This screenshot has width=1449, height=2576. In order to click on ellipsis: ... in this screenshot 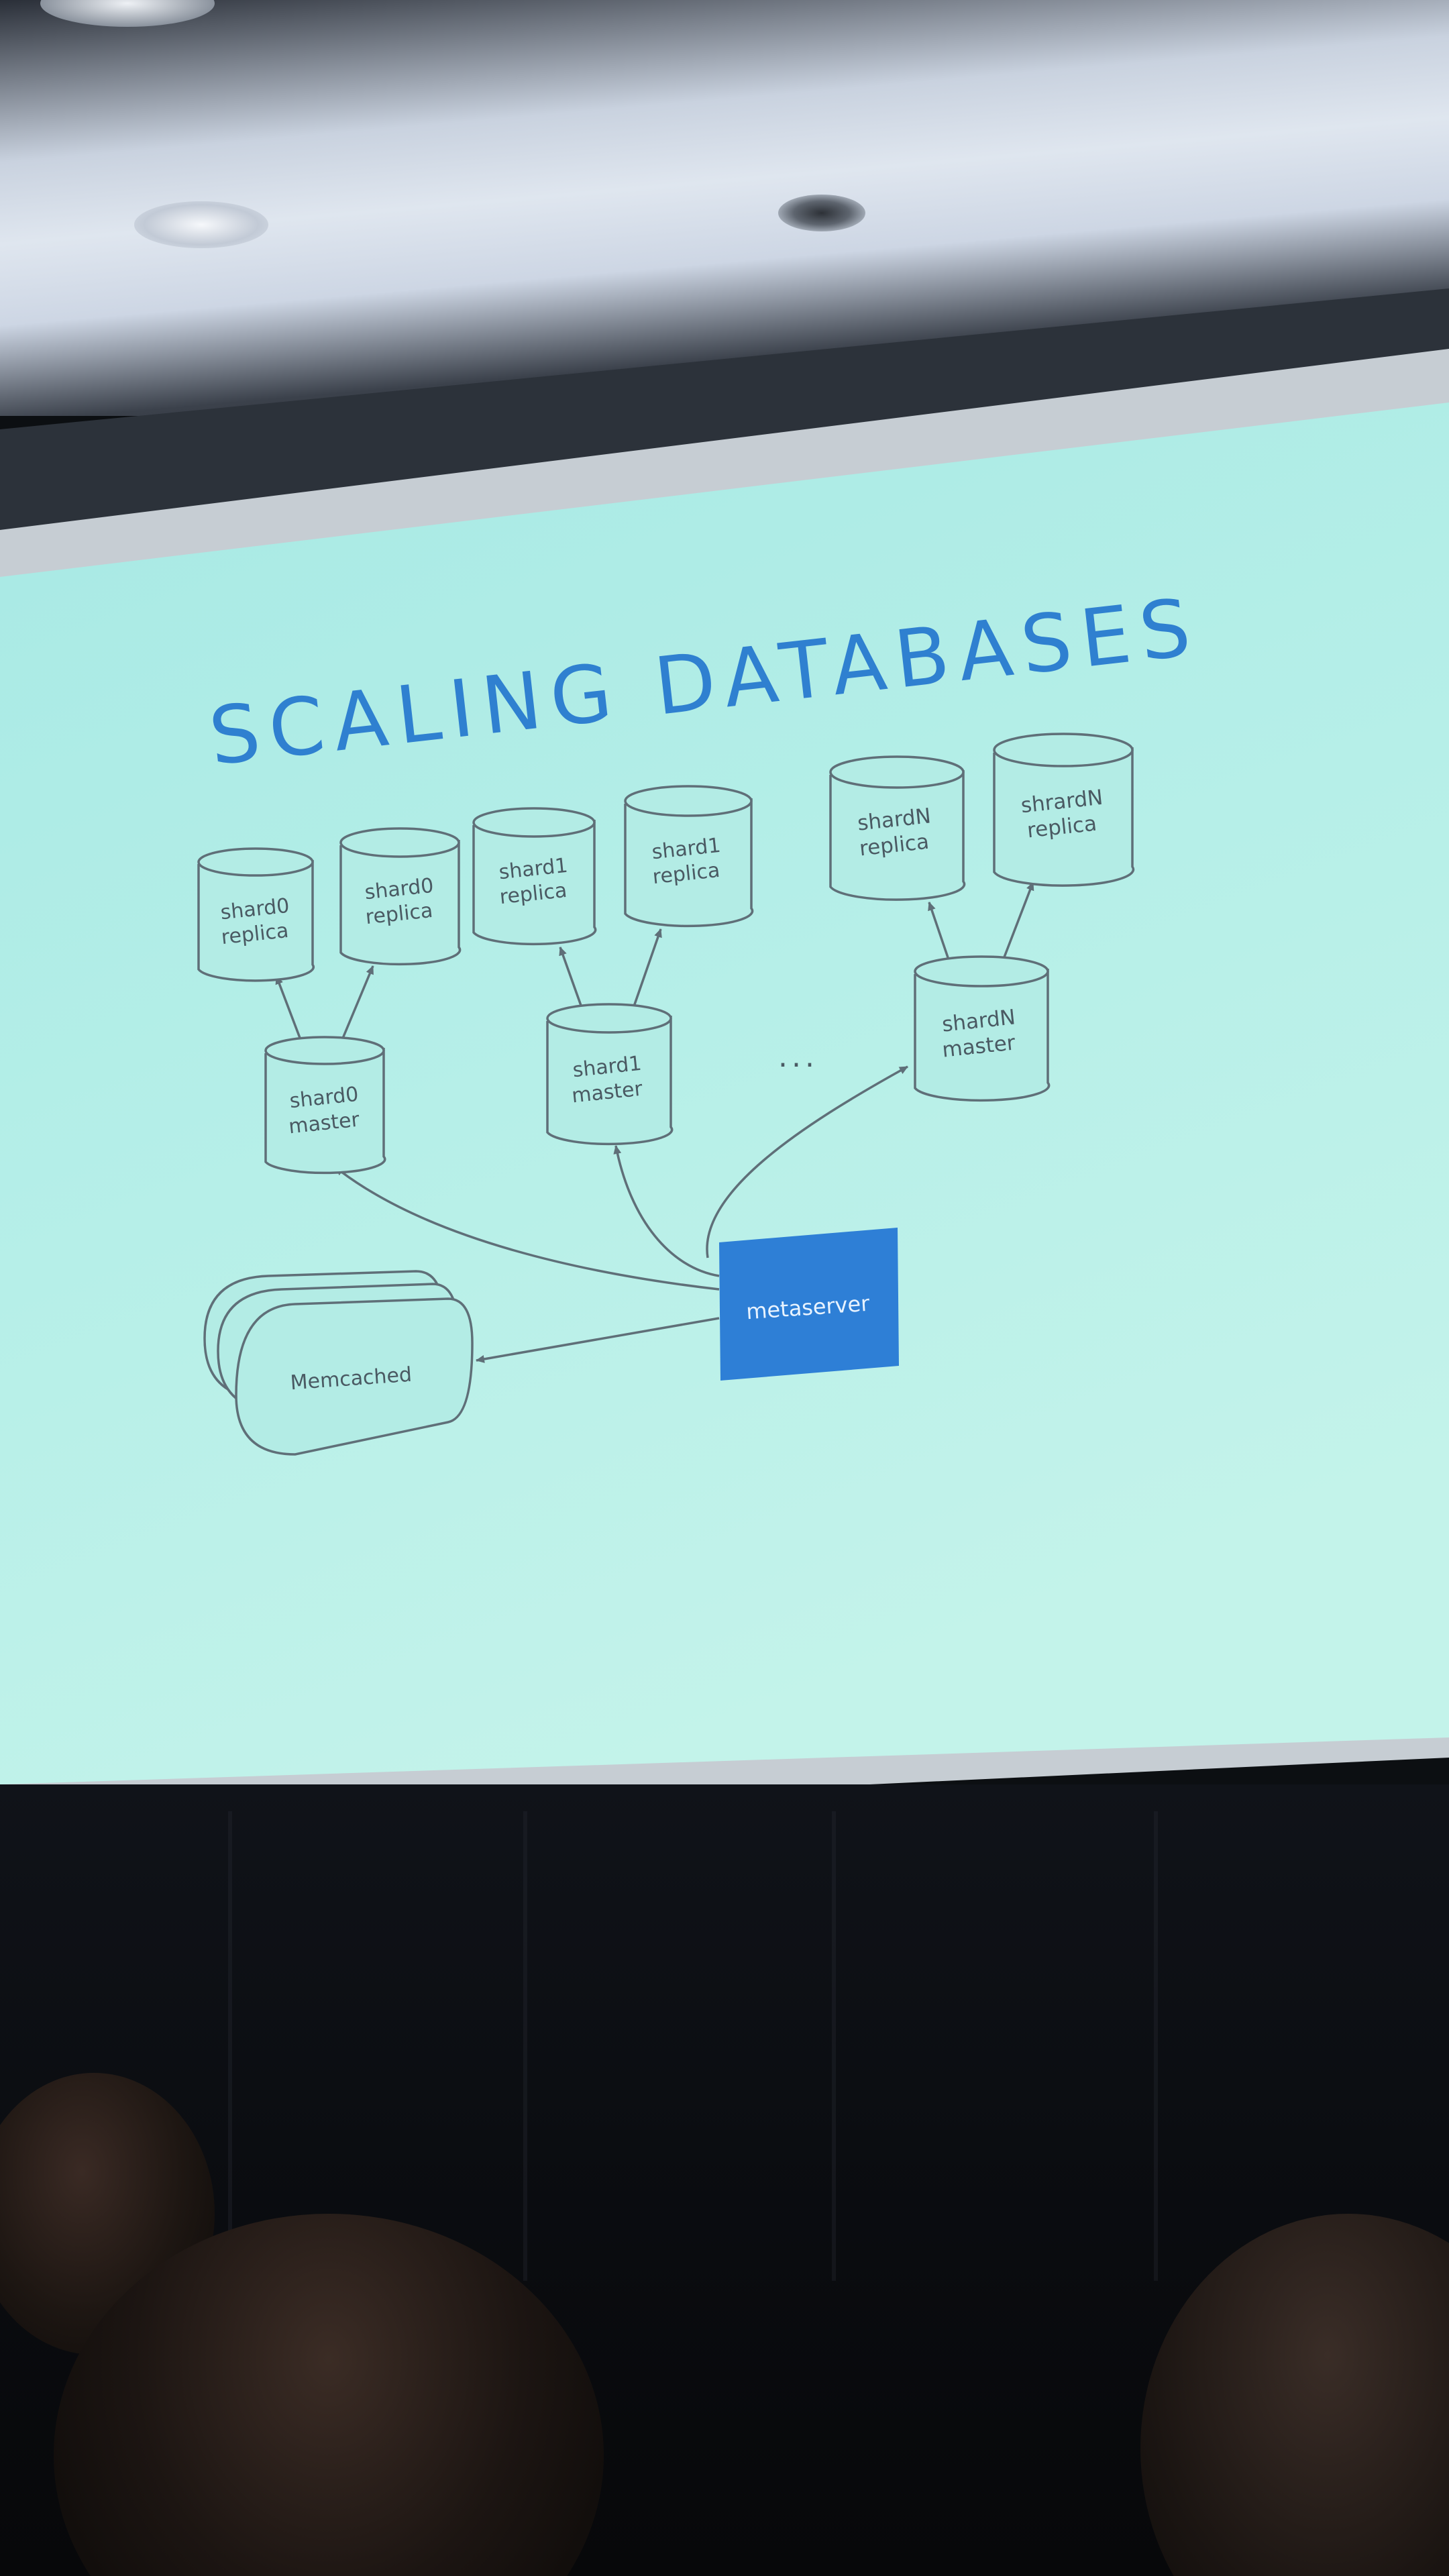, I will do `click(798, 1057)`.